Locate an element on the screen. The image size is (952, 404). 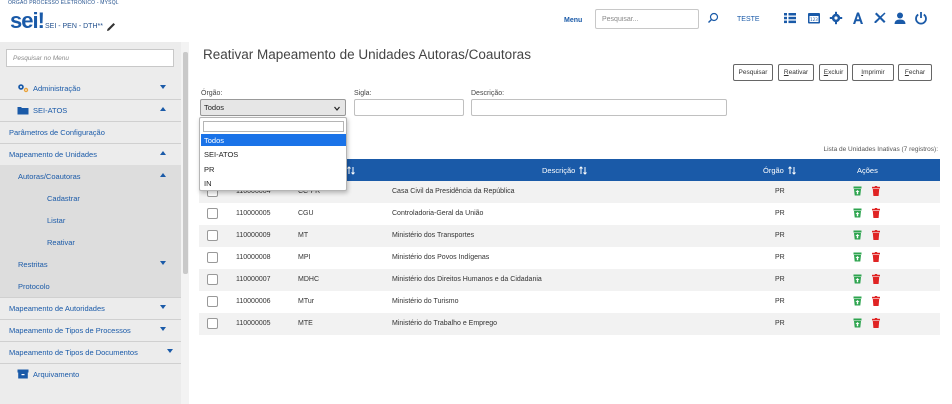
sidebar-item-mapeamento-tipos-documentos: Mapeamento de Tipos de Documentos is located at coordinates (90, 352).